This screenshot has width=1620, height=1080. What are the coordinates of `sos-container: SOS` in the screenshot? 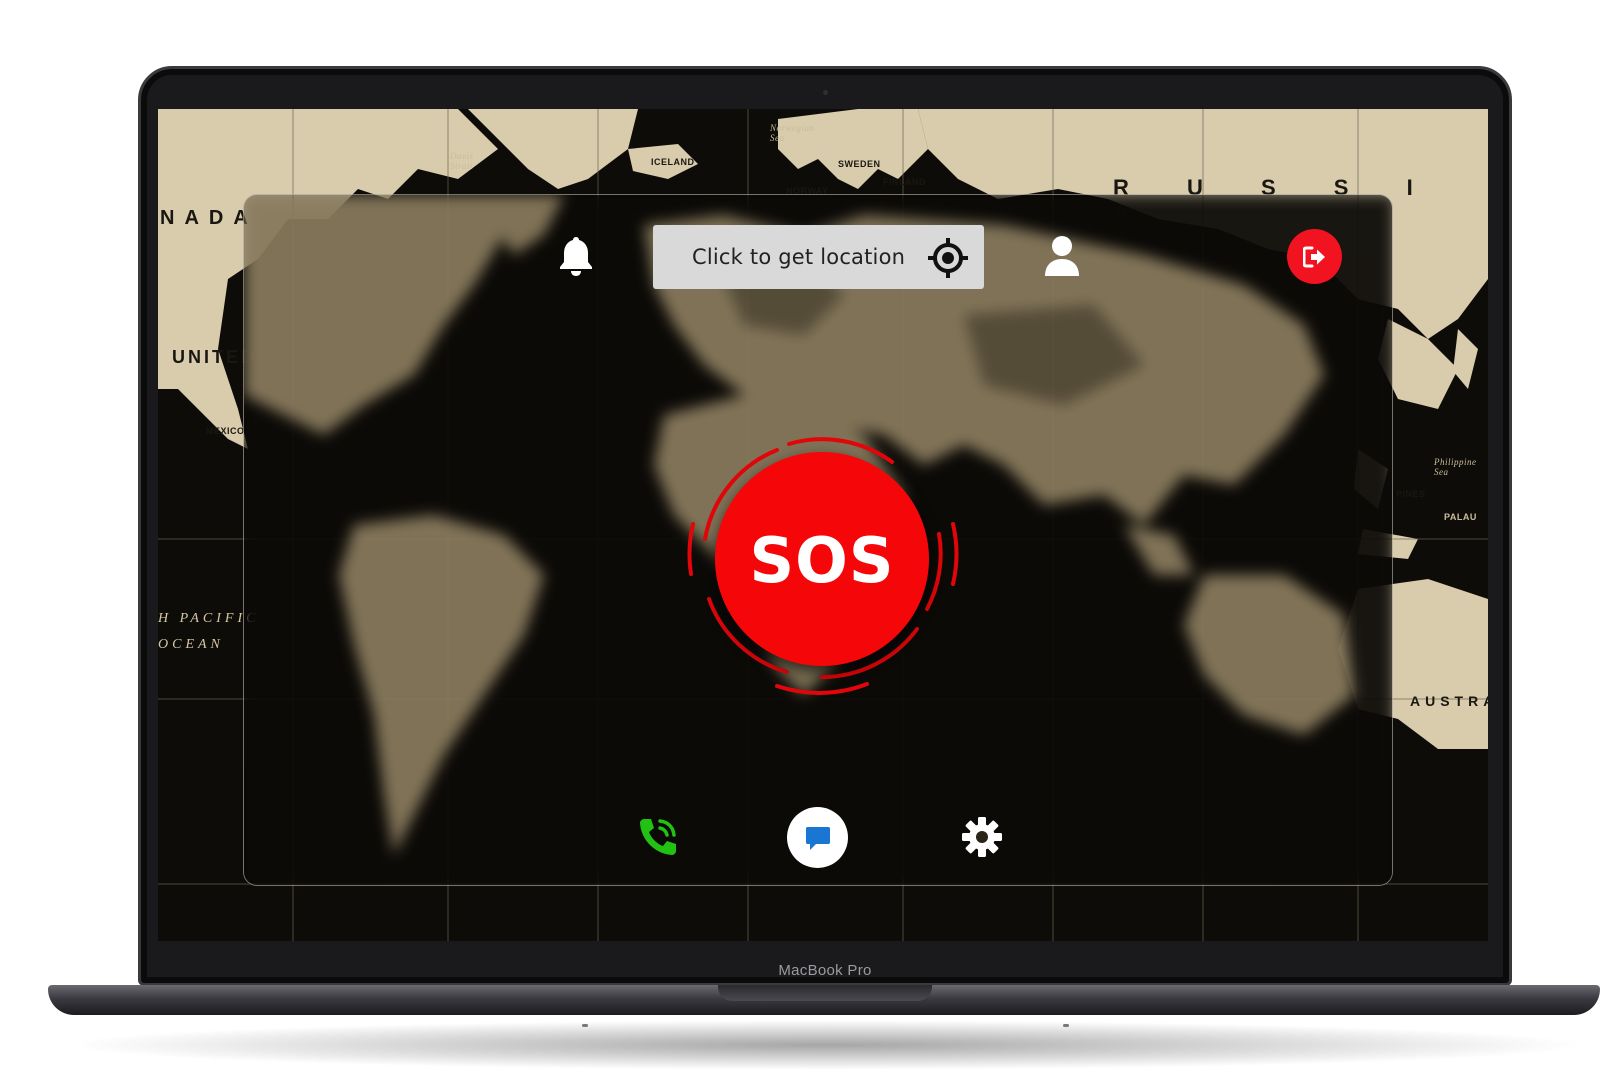 It's located at (822, 559).